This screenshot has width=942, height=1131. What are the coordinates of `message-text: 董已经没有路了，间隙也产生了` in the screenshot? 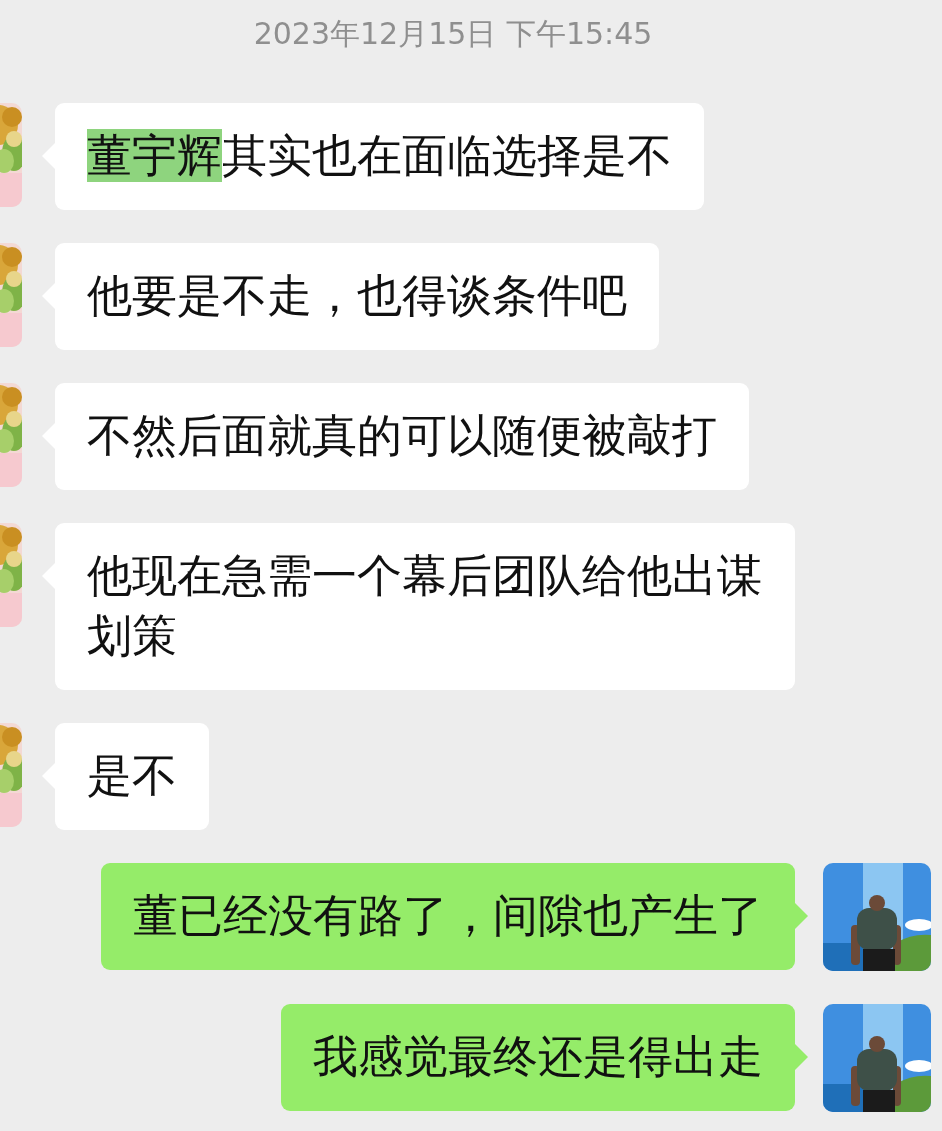 It's located at (448, 916).